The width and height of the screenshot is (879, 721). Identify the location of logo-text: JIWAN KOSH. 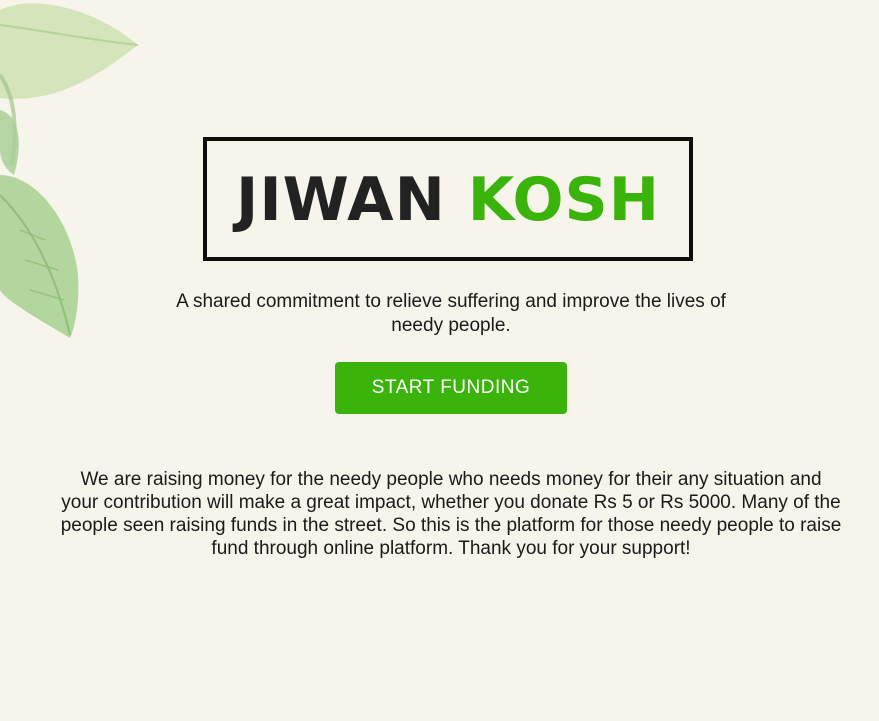
(448, 200).